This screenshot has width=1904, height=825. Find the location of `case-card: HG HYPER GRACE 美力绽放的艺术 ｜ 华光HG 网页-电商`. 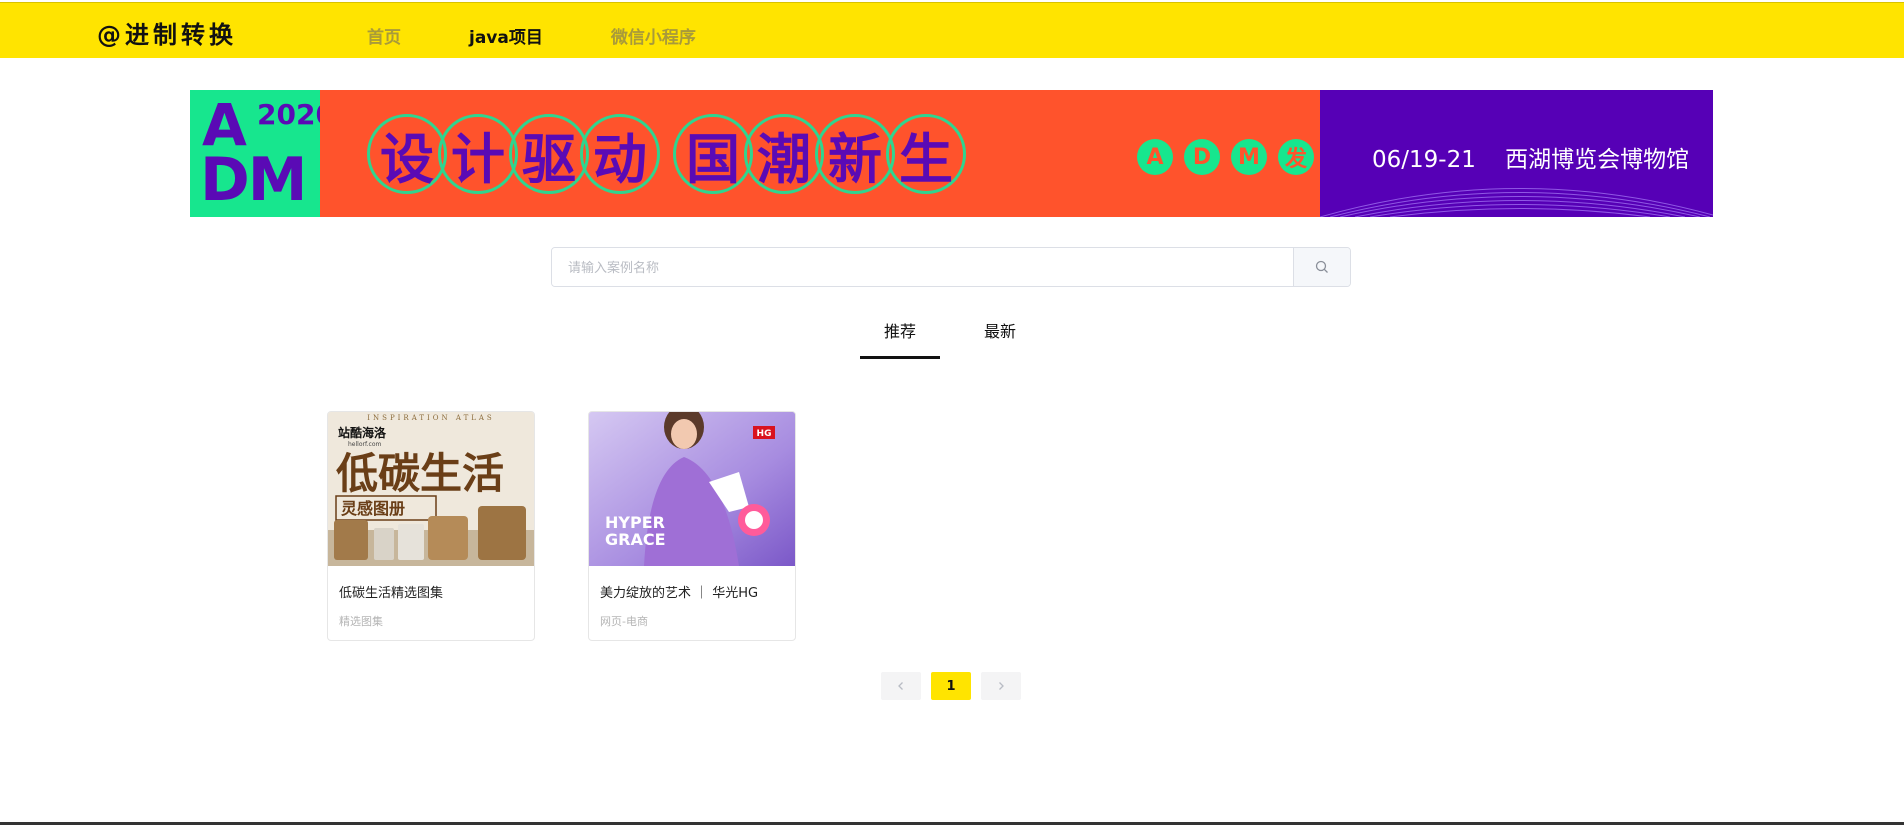

case-card: HG HYPER GRACE 美力绽放的艺术 ｜ 华光HG 网页-电商 is located at coordinates (692, 526).